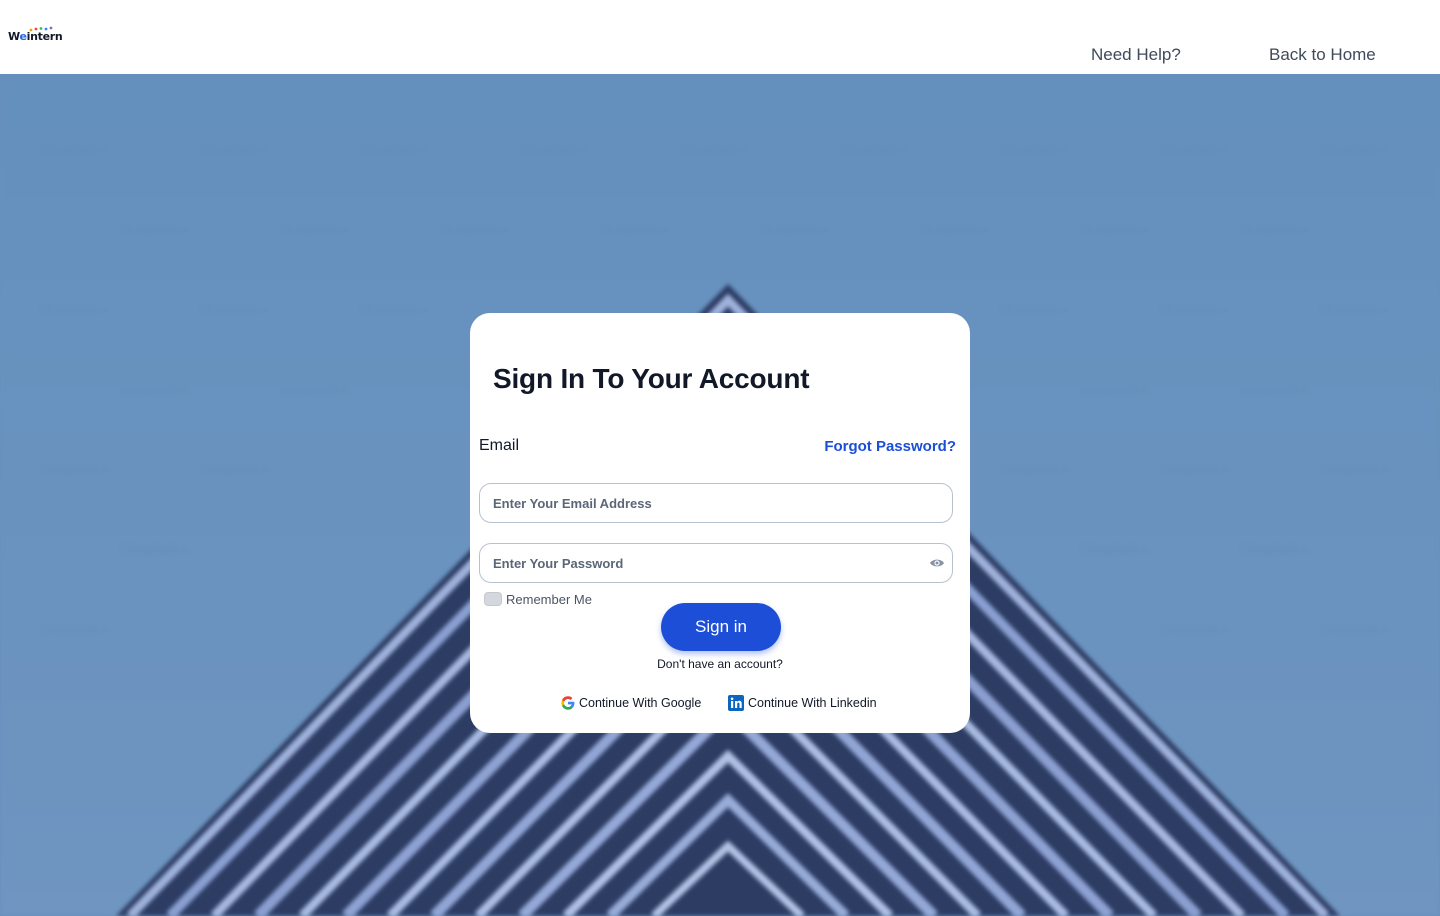  Describe the element at coordinates (720, 37) in the screenshot. I see `top-header: Weintern Need Help? Back to Home` at that location.